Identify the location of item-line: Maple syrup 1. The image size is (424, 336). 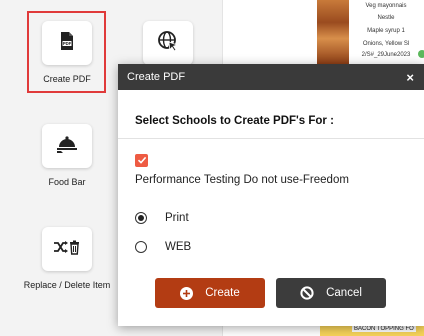
(386, 31).